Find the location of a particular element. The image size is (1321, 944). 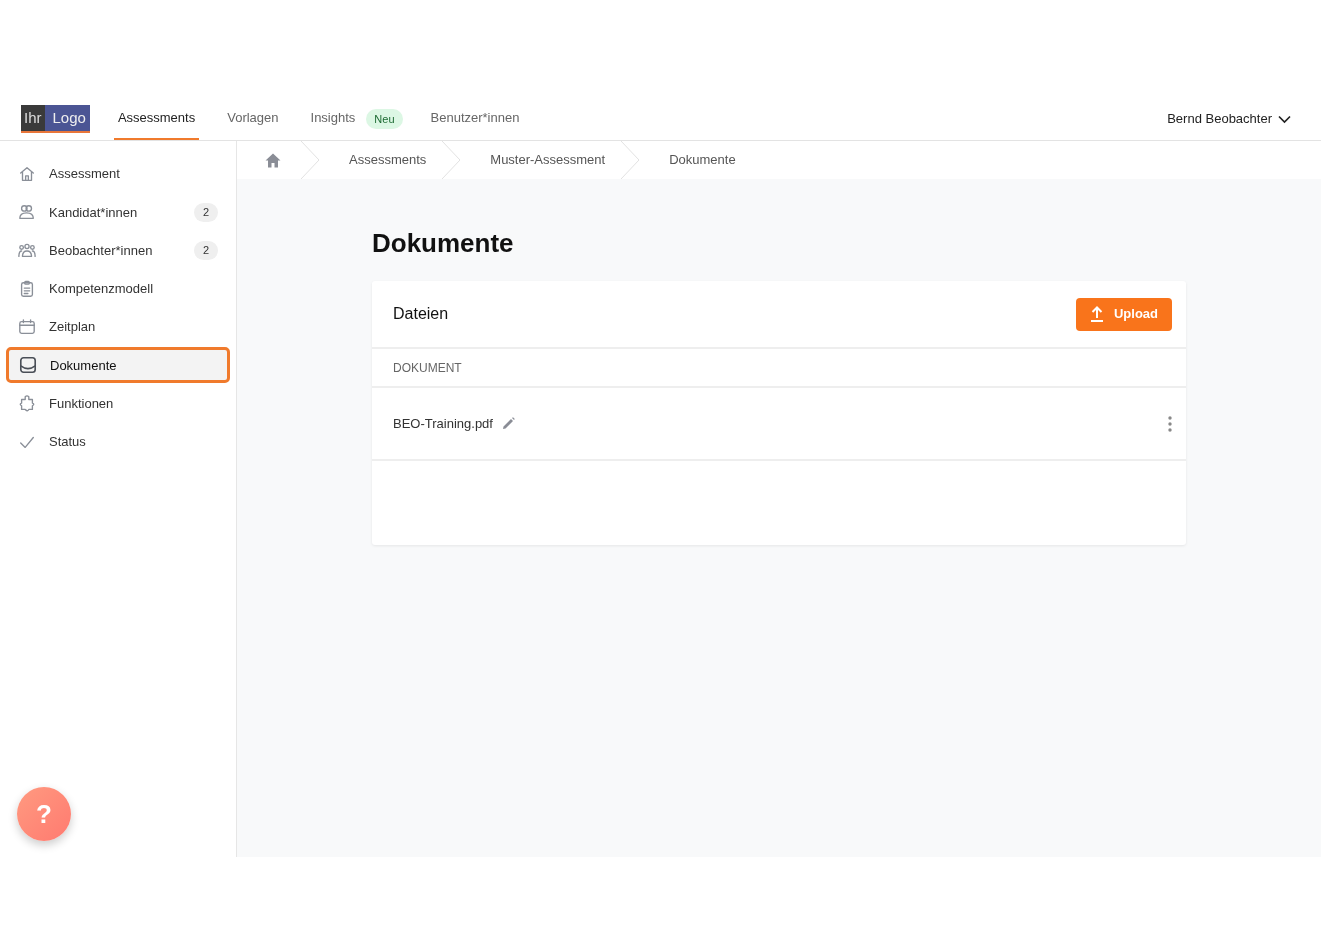

sidebar-label: Kandidat*innen is located at coordinates (93, 212).